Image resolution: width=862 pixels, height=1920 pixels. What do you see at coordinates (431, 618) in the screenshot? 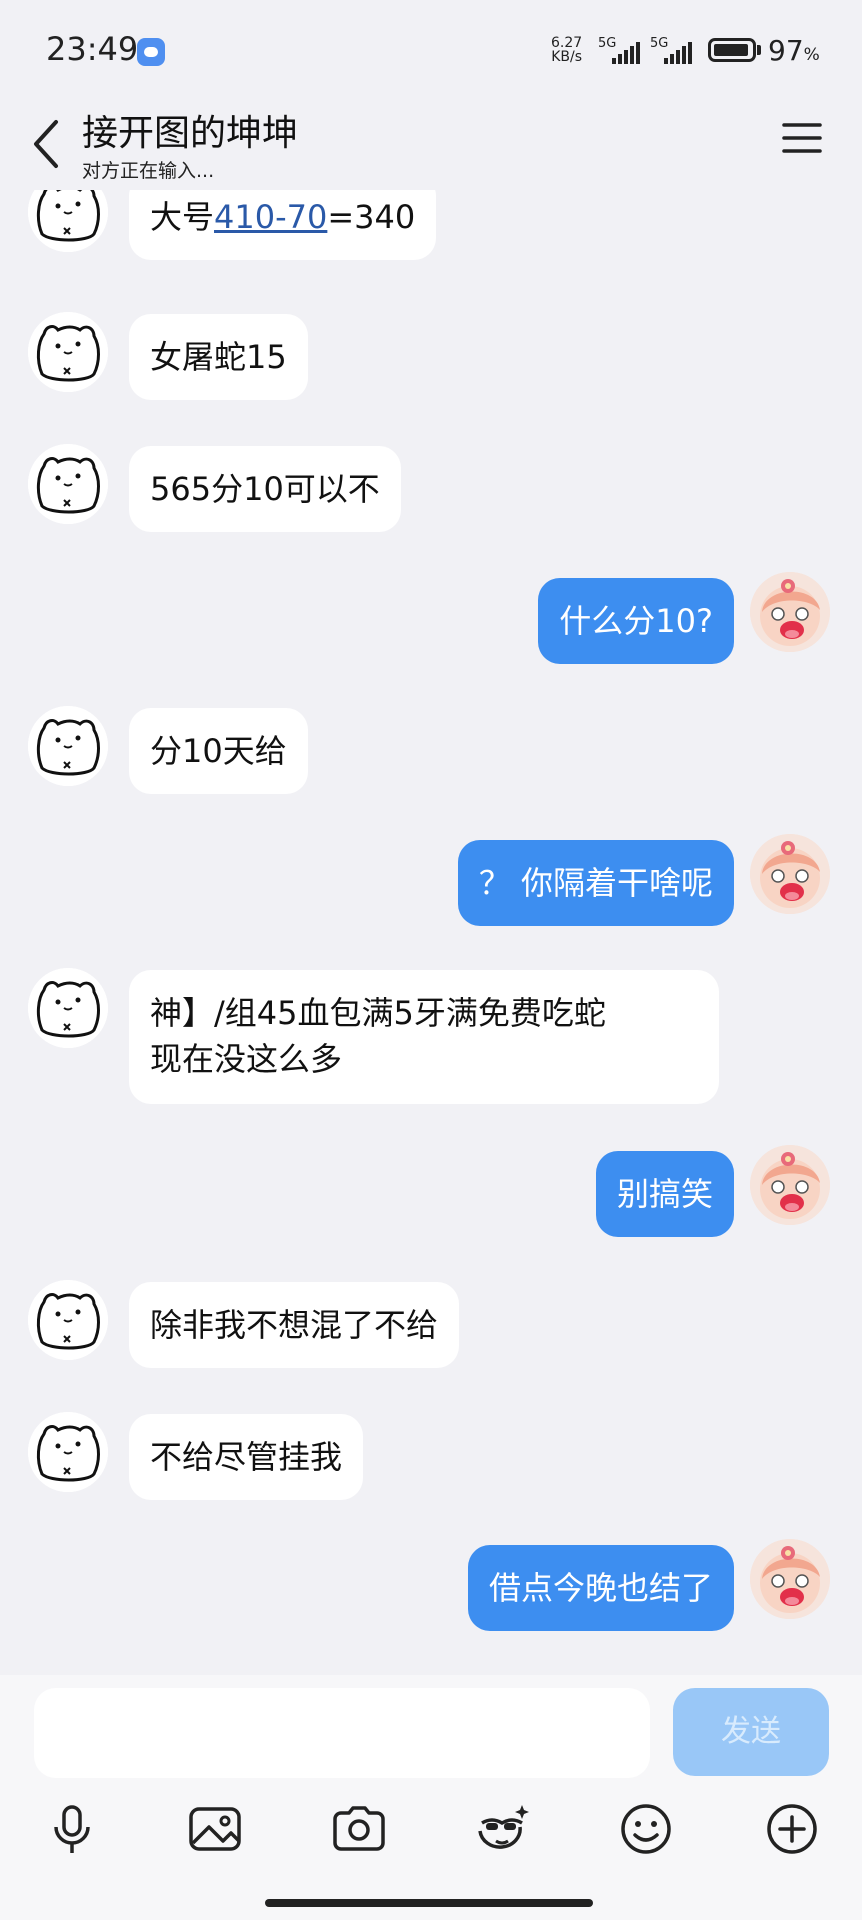
I see `message-row: 什么分10?` at bounding box center [431, 618].